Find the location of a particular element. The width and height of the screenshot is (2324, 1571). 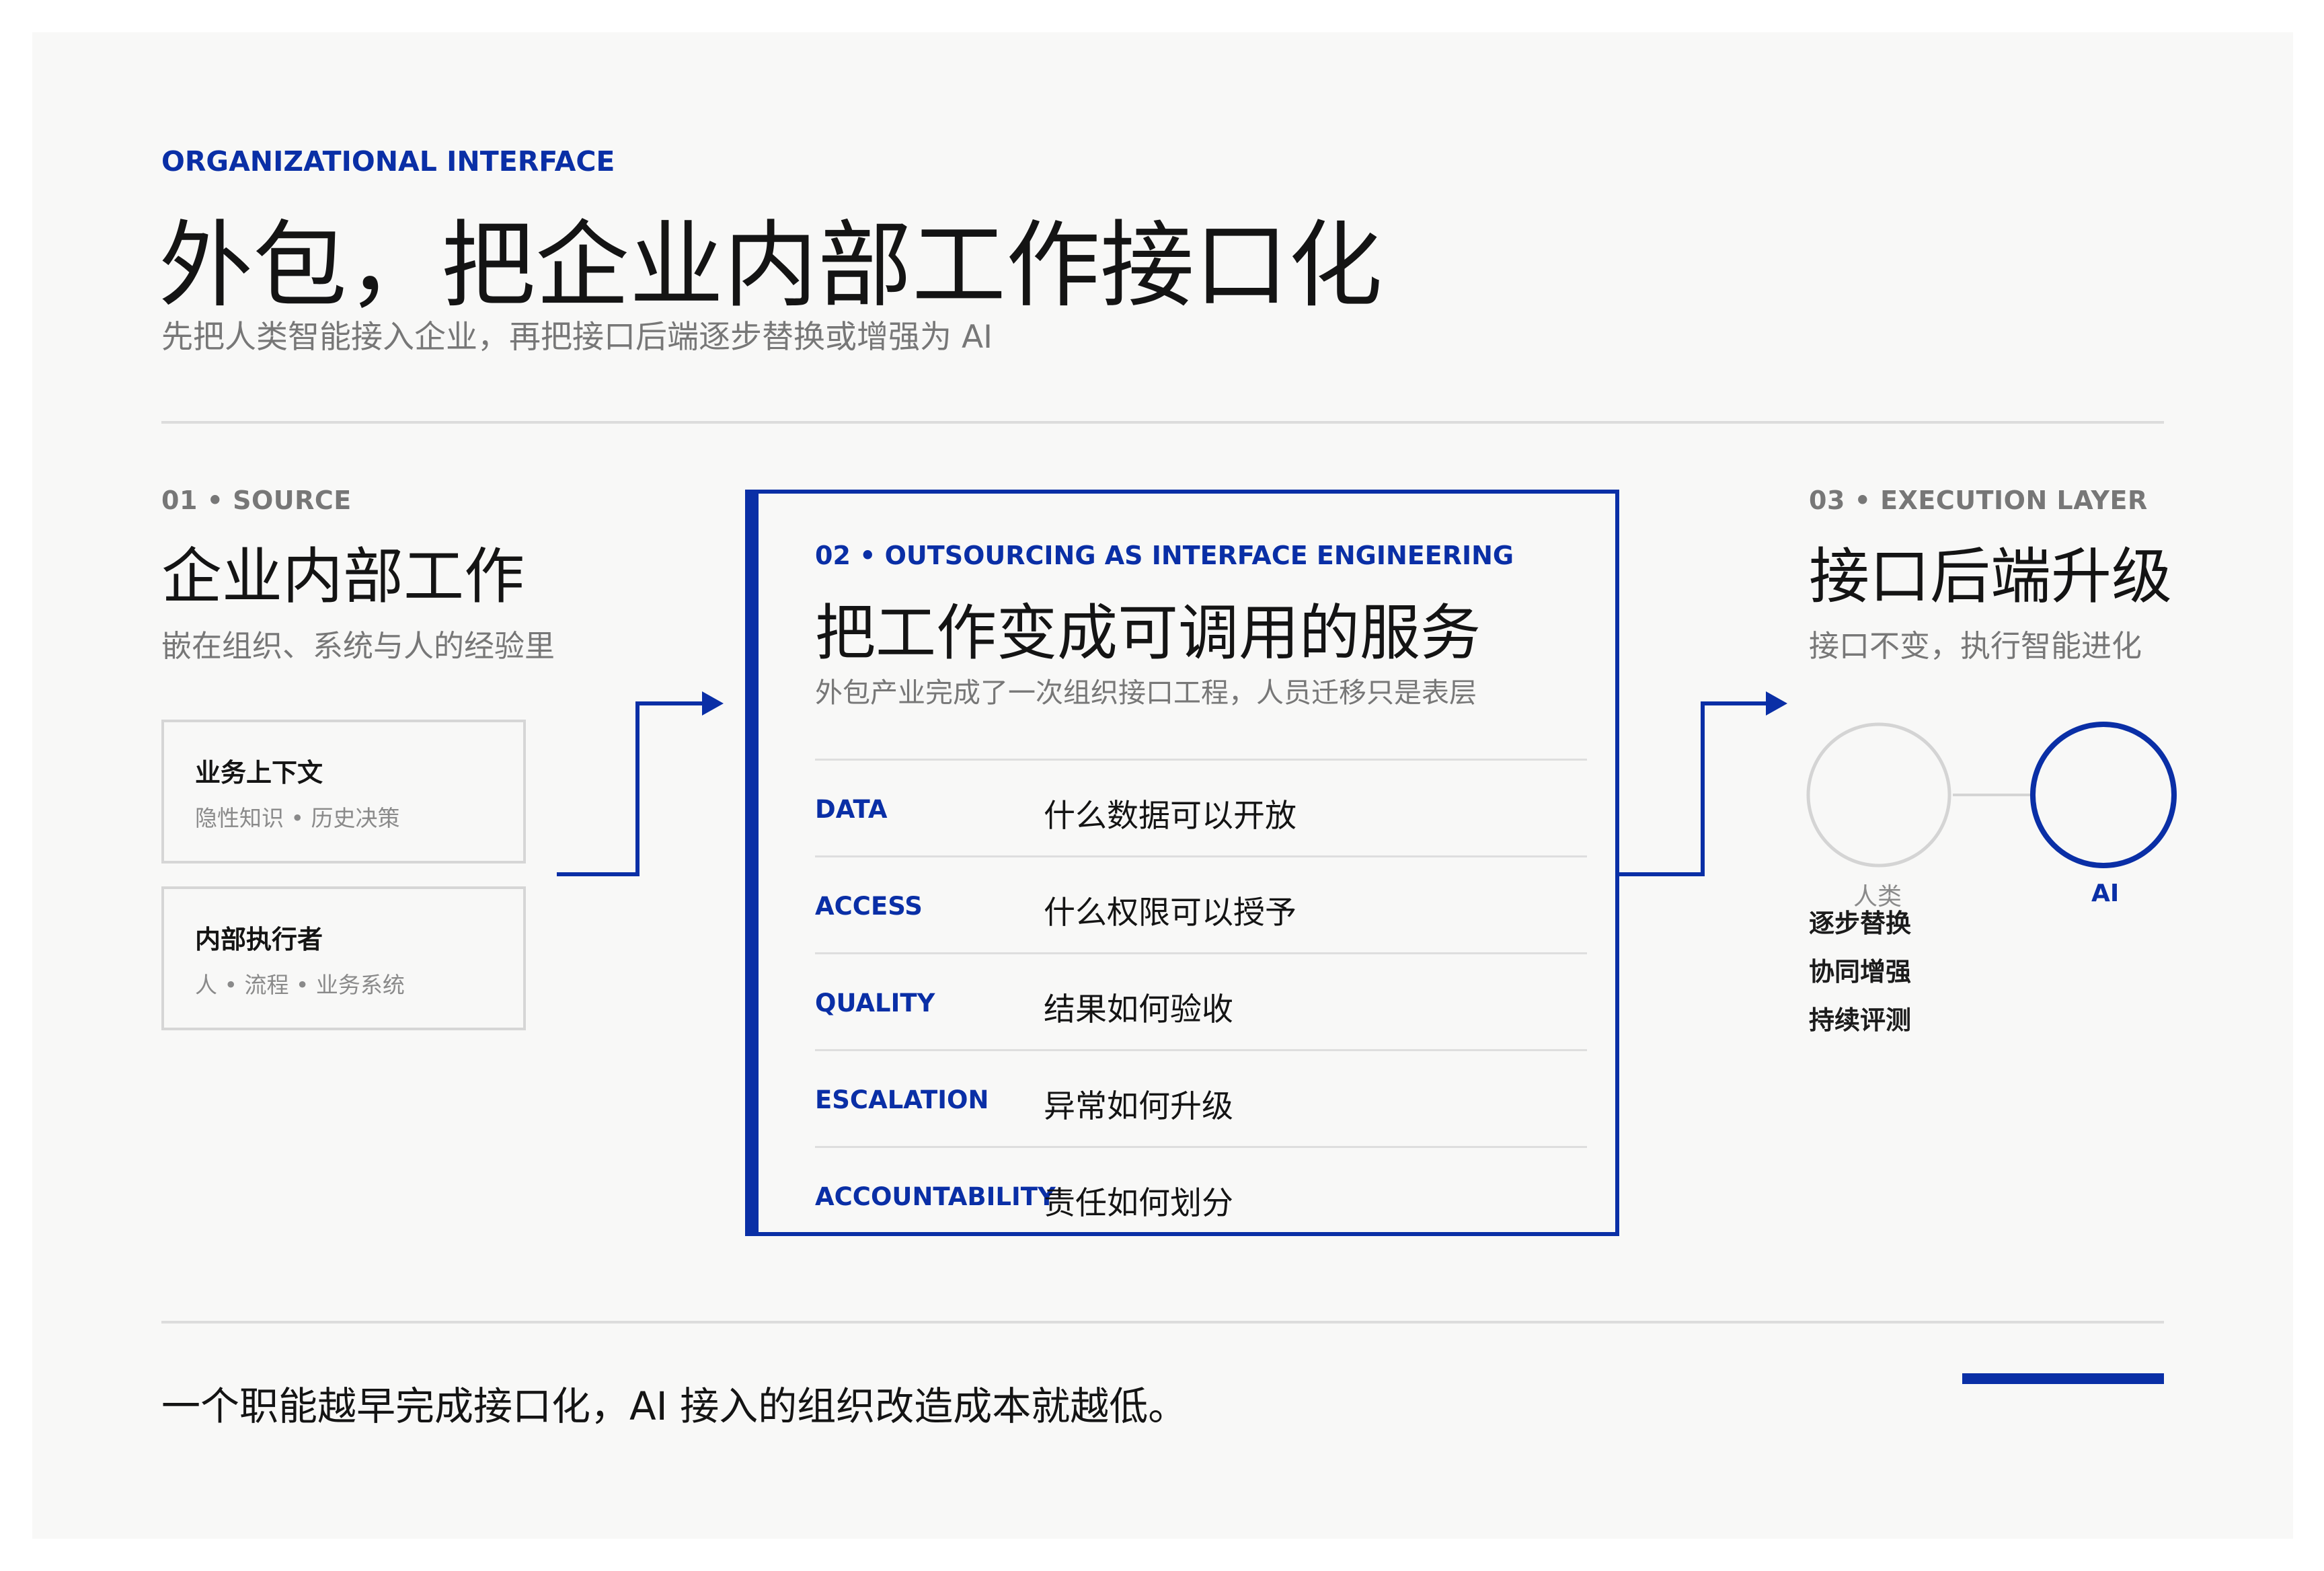

execution-tag-augment: 协同增强 is located at coordinates (1860, 972).